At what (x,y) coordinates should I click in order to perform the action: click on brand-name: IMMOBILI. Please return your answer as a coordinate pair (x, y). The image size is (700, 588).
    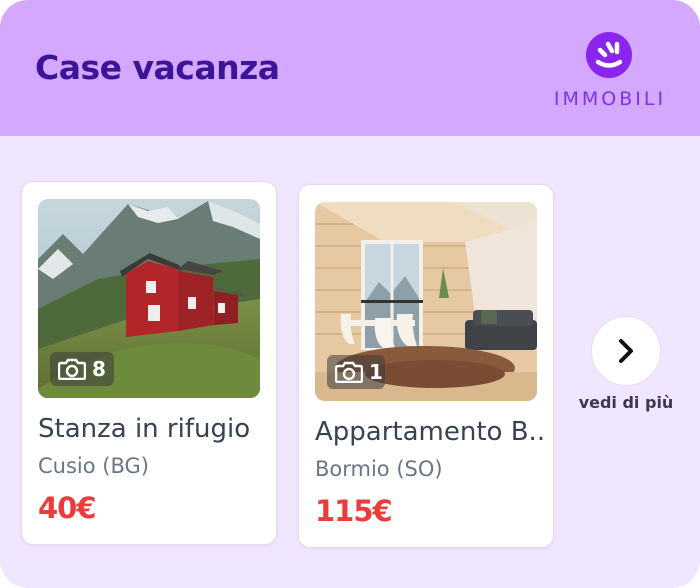
    Looking at the image, I should click on (610, 99).